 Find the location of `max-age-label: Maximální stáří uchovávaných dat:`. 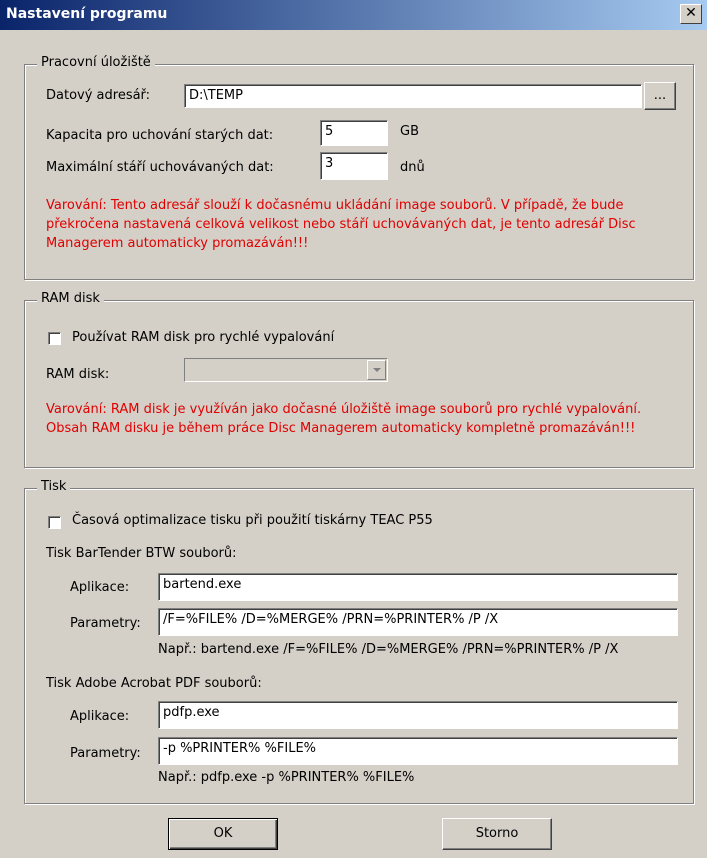

max-age-label: Maximální stáří uchovávaných dat: is located at coordinates (160, 167).